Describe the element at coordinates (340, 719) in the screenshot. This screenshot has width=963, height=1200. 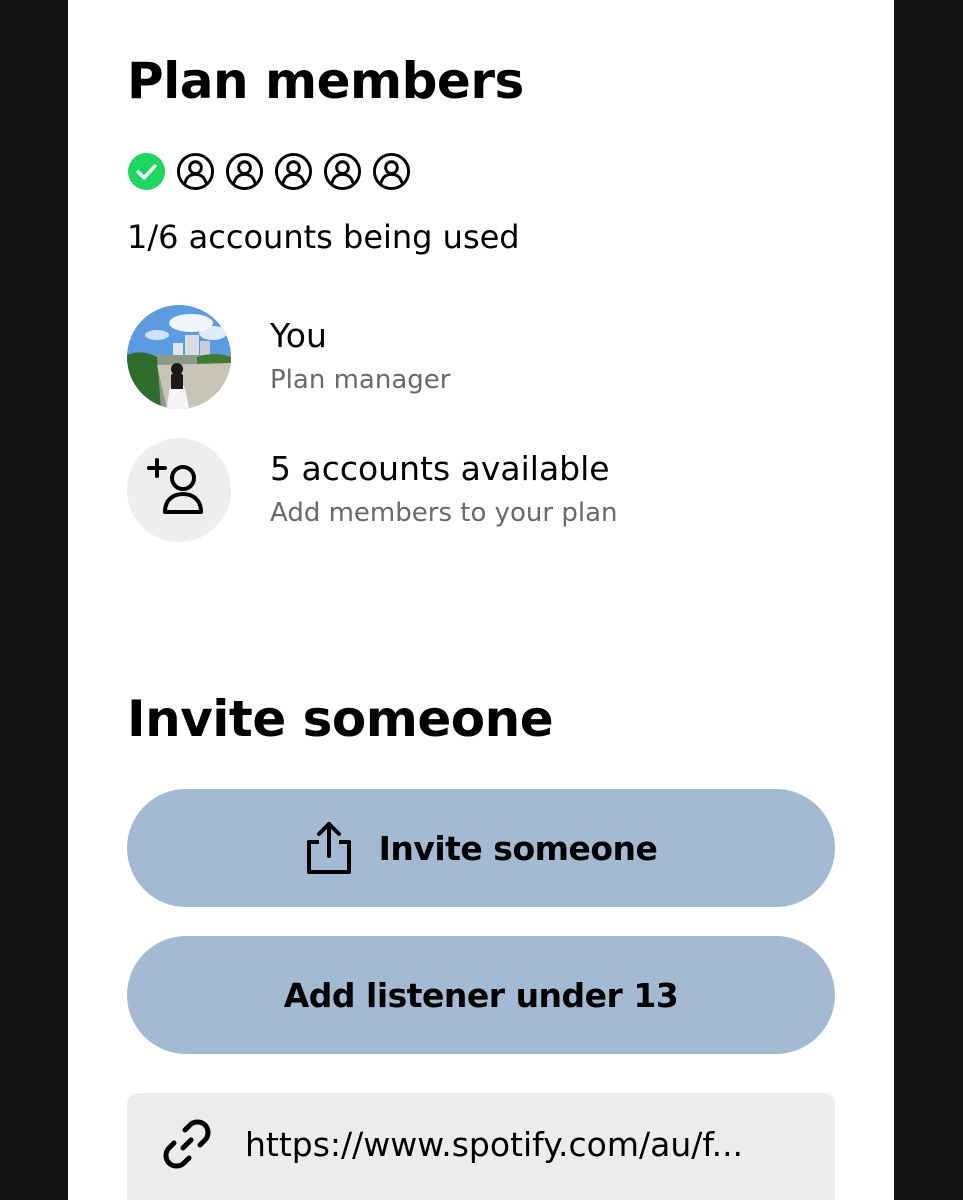
I see `invite-section-title: Invite someone` at that location.